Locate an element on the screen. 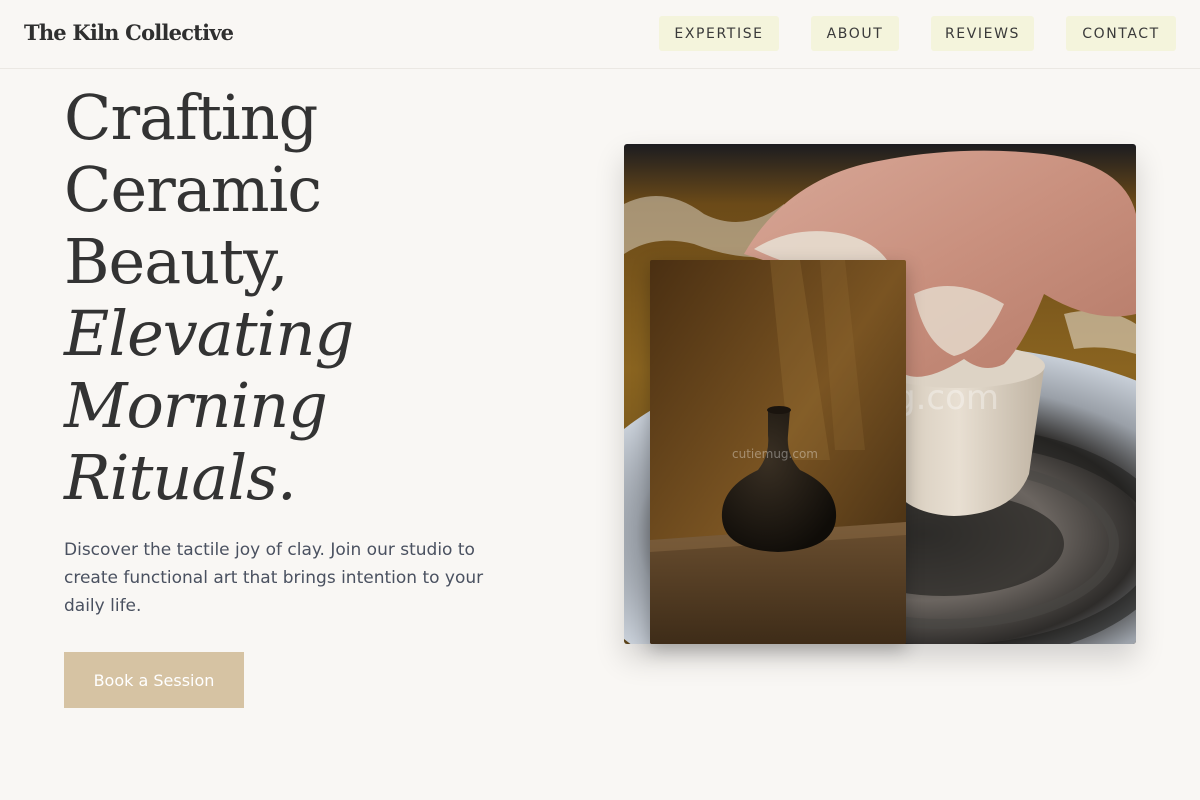 Image resolution: width=1200 pixels, height=800 pixels. vase-image: cutiemug.com is located at coordinates (778, 452).